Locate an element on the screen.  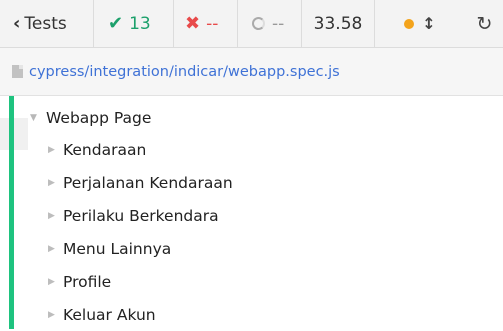
test-label: Keluar Akun is located at coordinates (109, 315).